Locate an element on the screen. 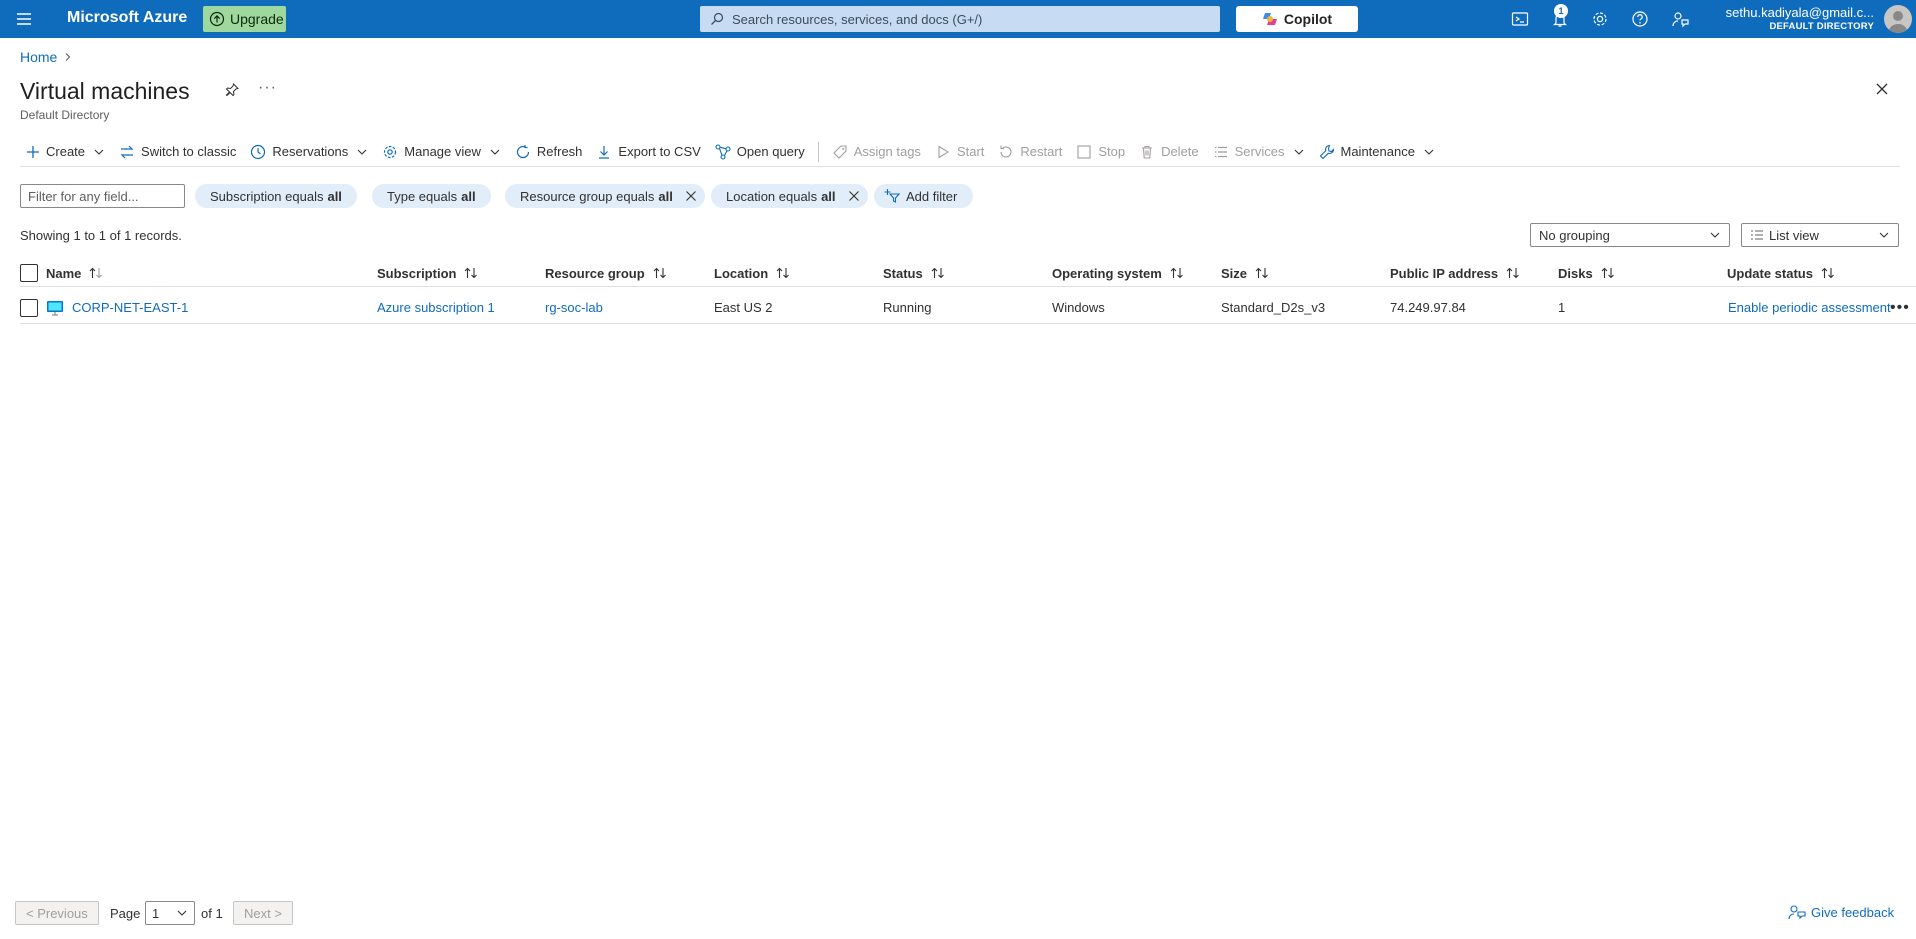 This screenshot has width=1916, height=939. enable-periodic-assessment-link: Enable periodic assessment is located at coordinates (1809, 307).